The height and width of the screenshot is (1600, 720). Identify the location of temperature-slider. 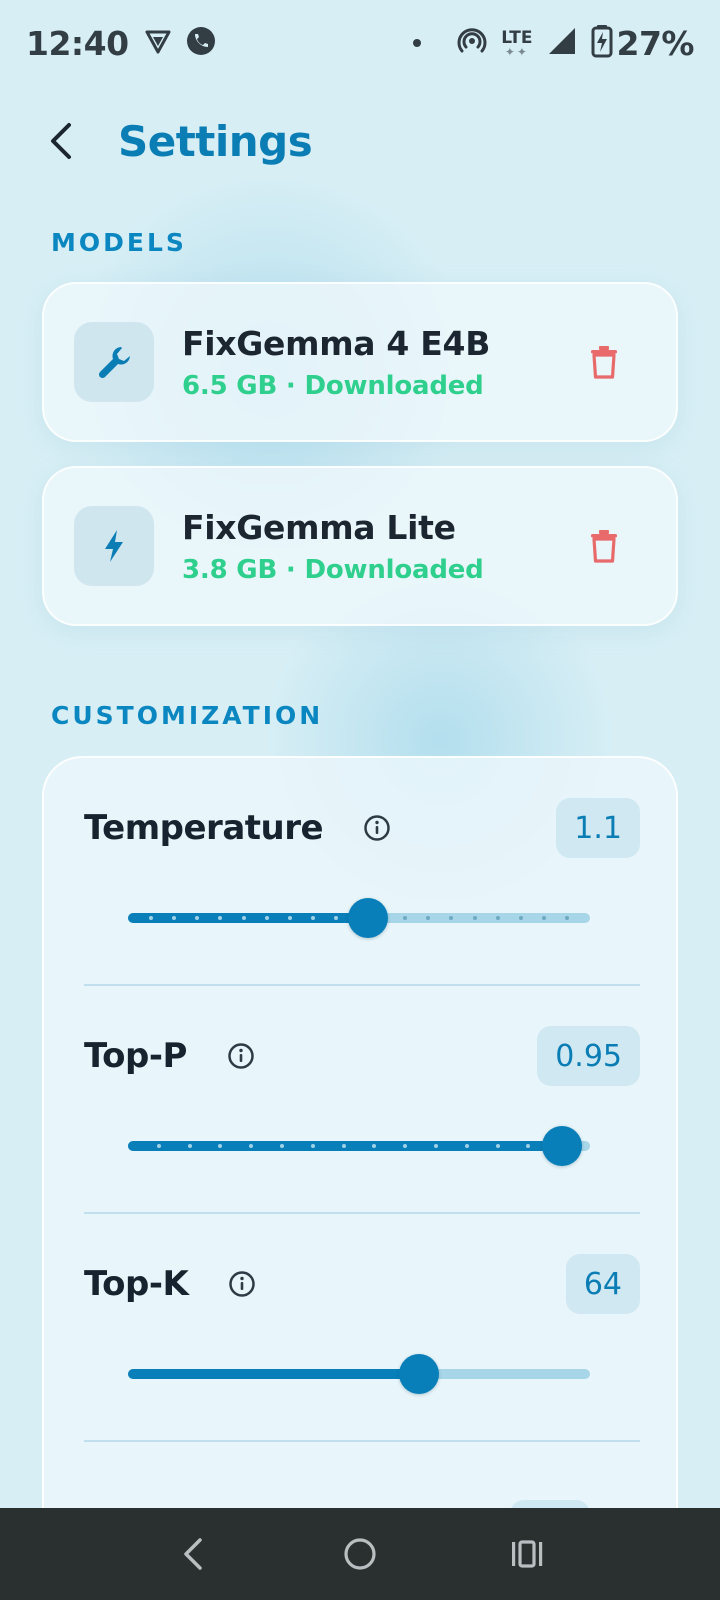
(359, 918).